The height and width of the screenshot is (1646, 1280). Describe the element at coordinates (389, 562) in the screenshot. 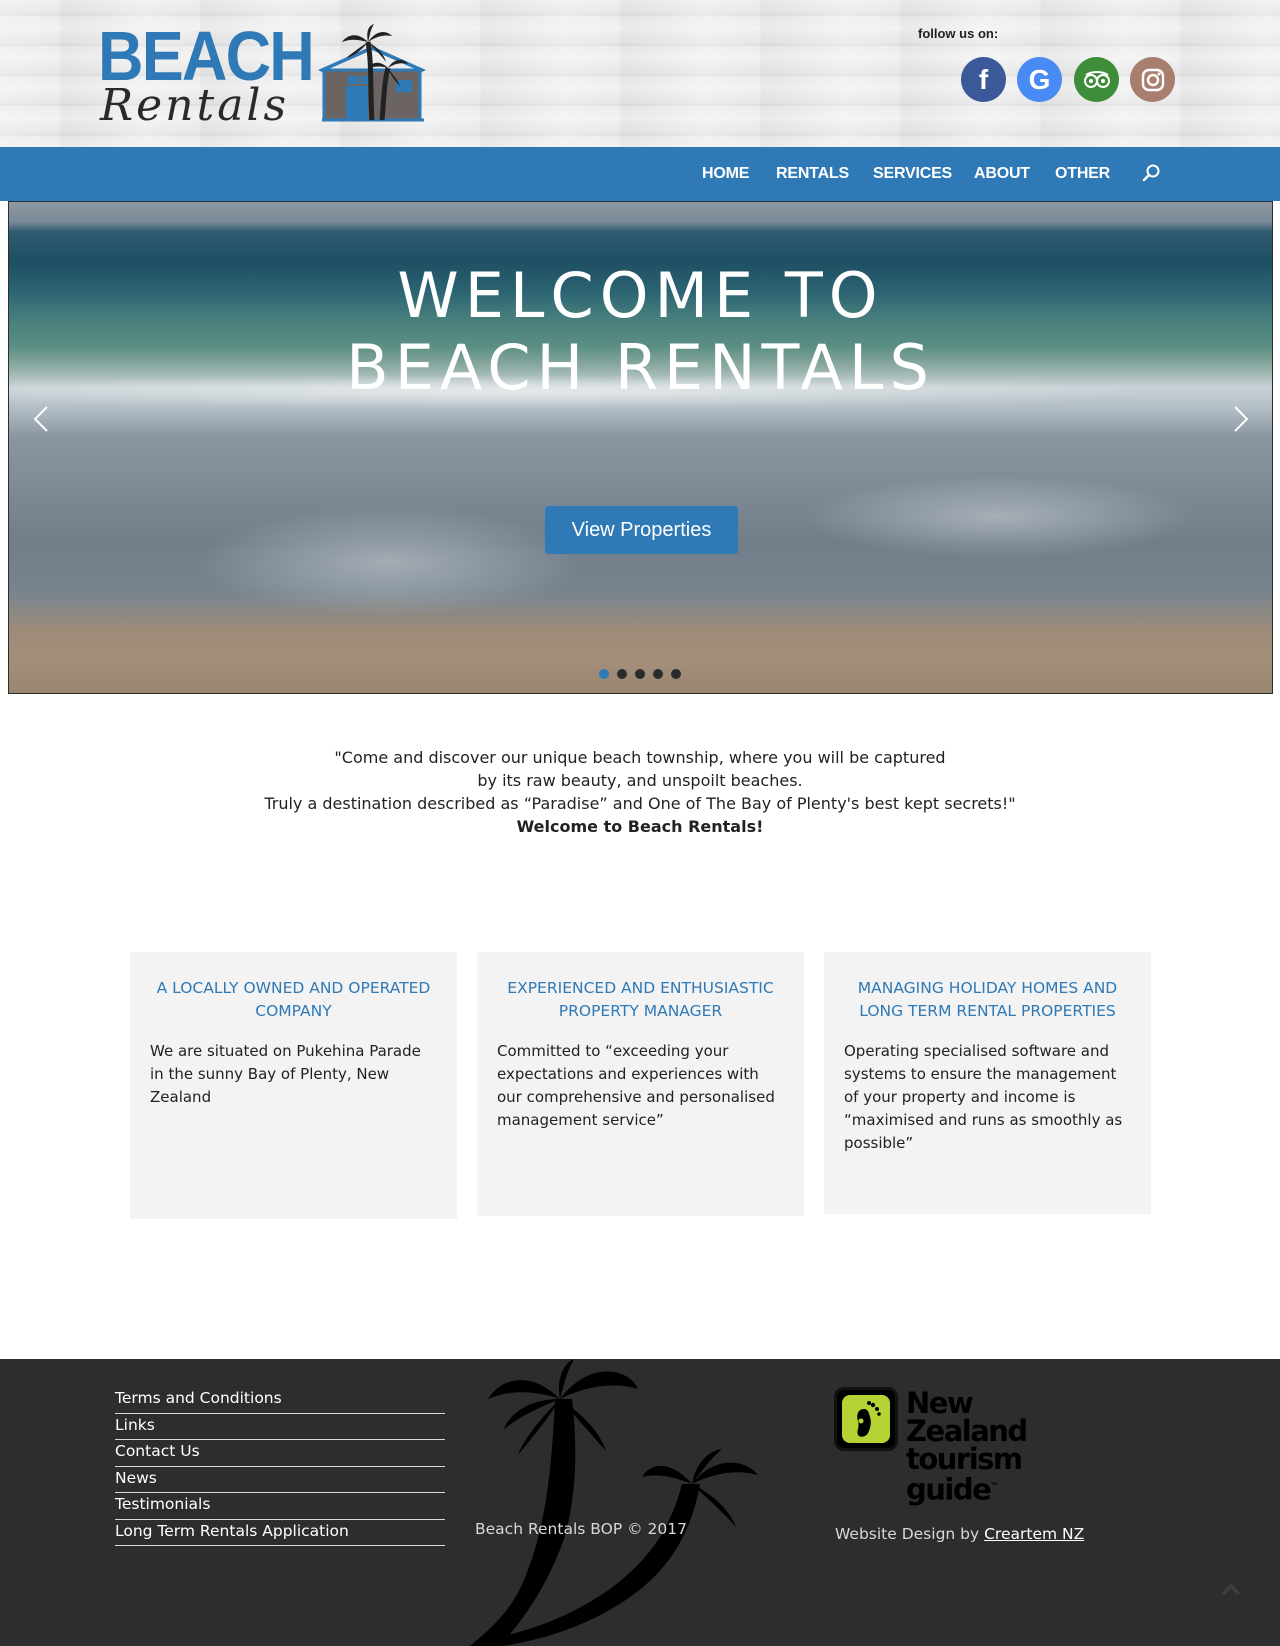

I see `hero-shore-foam` at that location.